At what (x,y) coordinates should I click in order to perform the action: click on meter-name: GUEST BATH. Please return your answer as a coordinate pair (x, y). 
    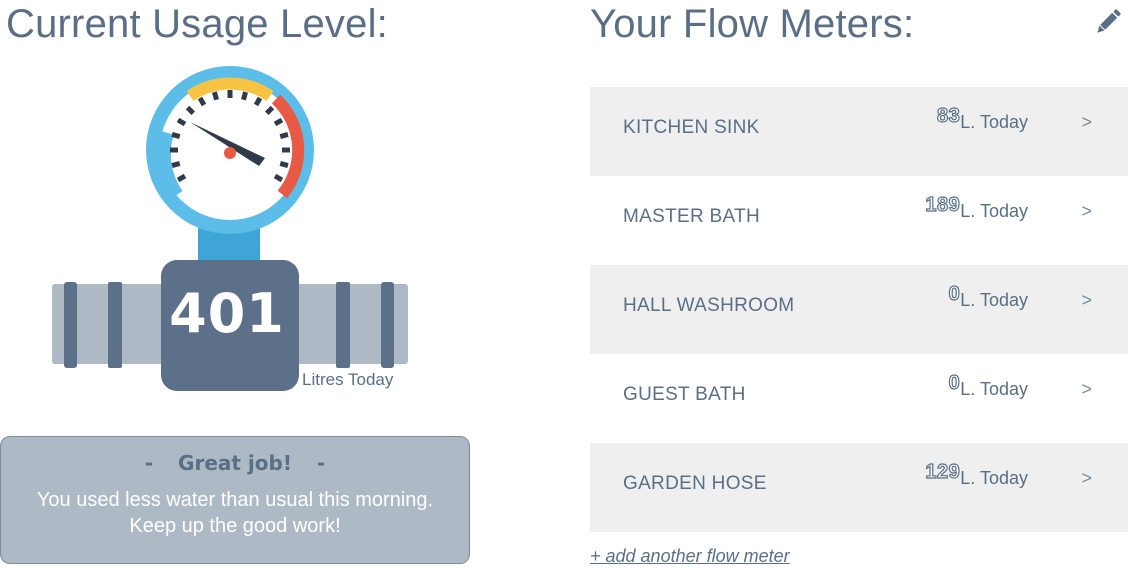
    Looking at the image, I should click on (684, 394).